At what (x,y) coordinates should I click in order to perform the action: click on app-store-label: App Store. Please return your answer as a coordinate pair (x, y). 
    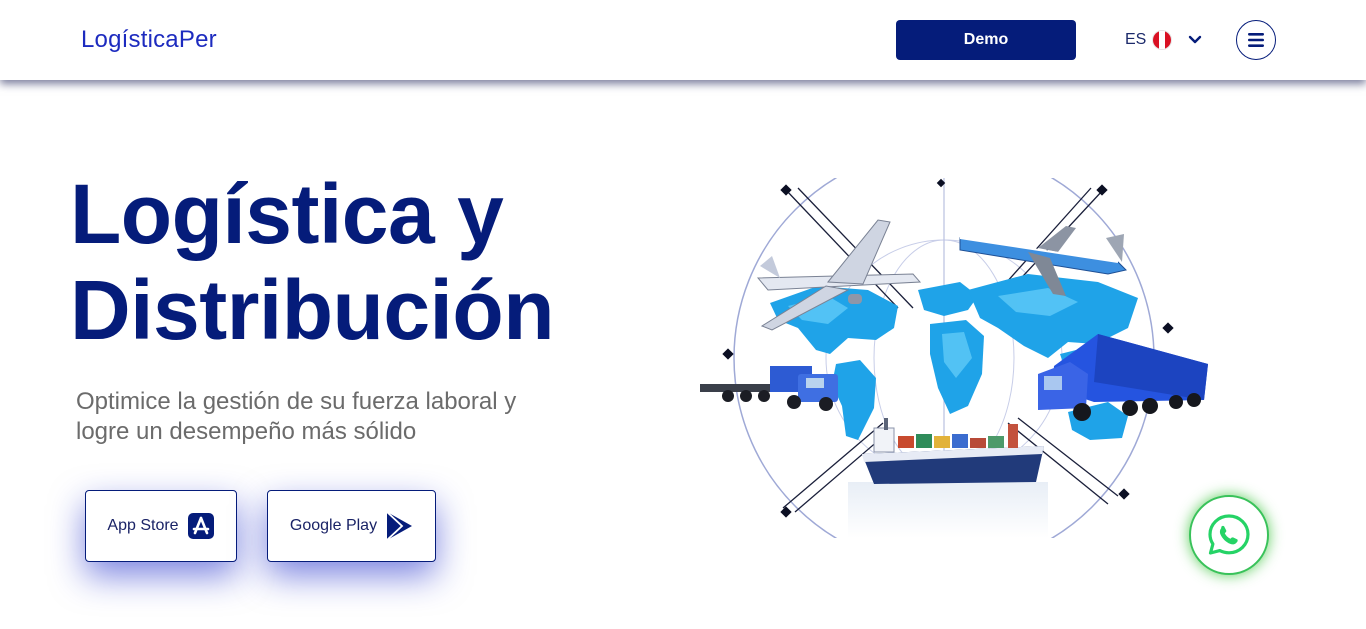
    Looking at the image, I should click on (143, 525).